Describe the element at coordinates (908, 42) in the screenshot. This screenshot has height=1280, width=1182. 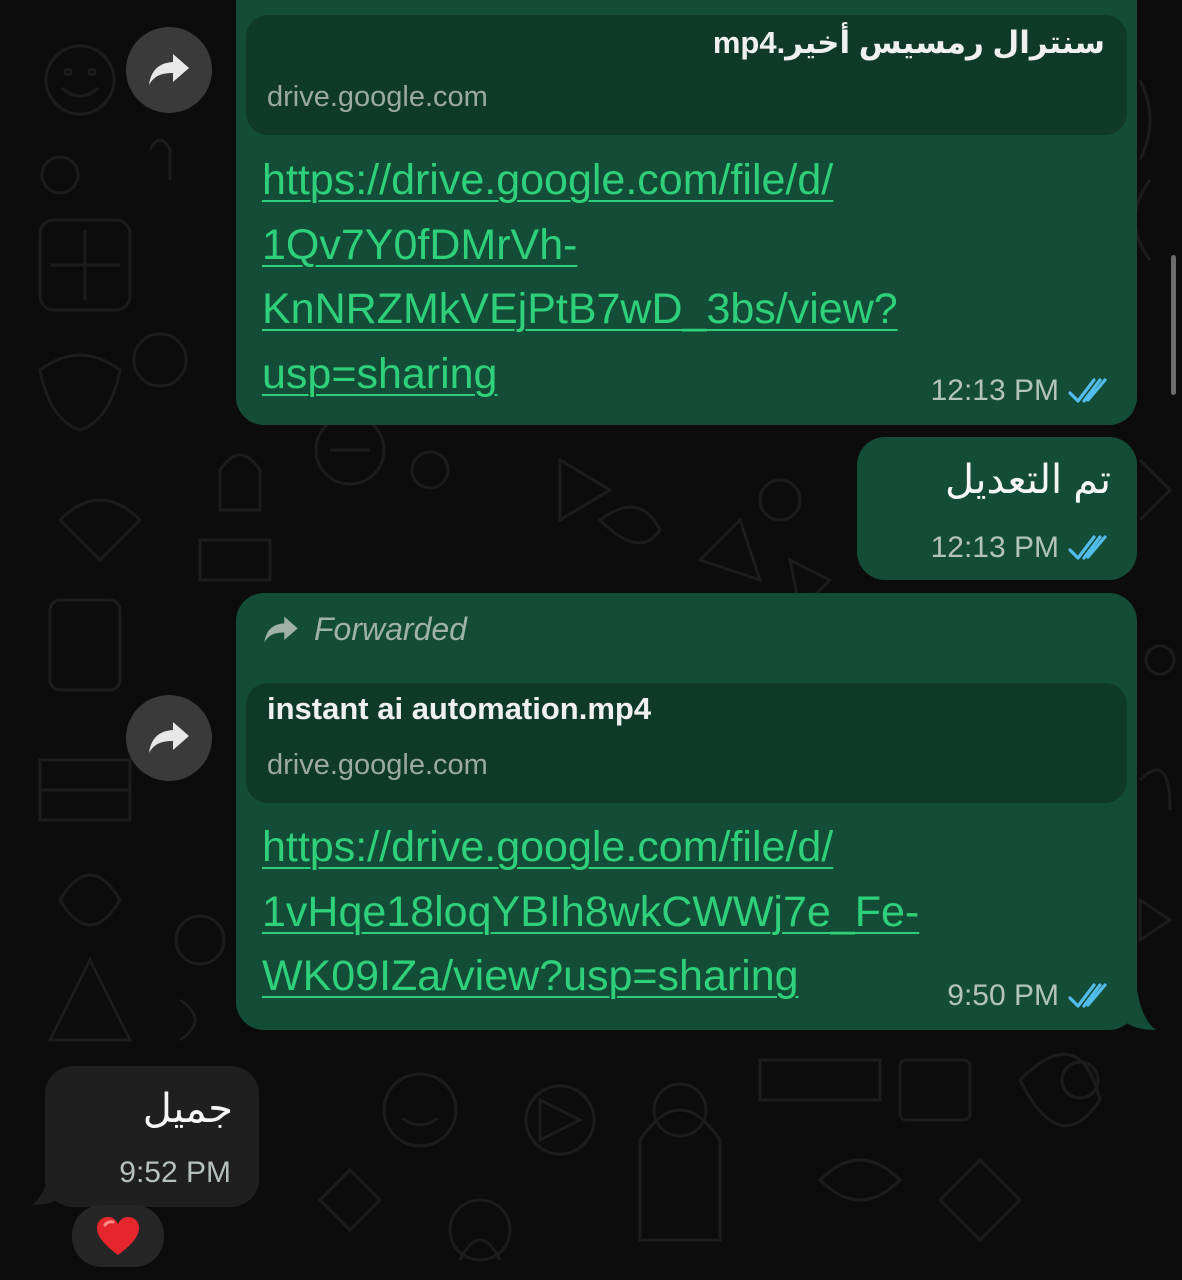
I see `preview-title: سنترال رمسيس أخير.mp4` at that location.